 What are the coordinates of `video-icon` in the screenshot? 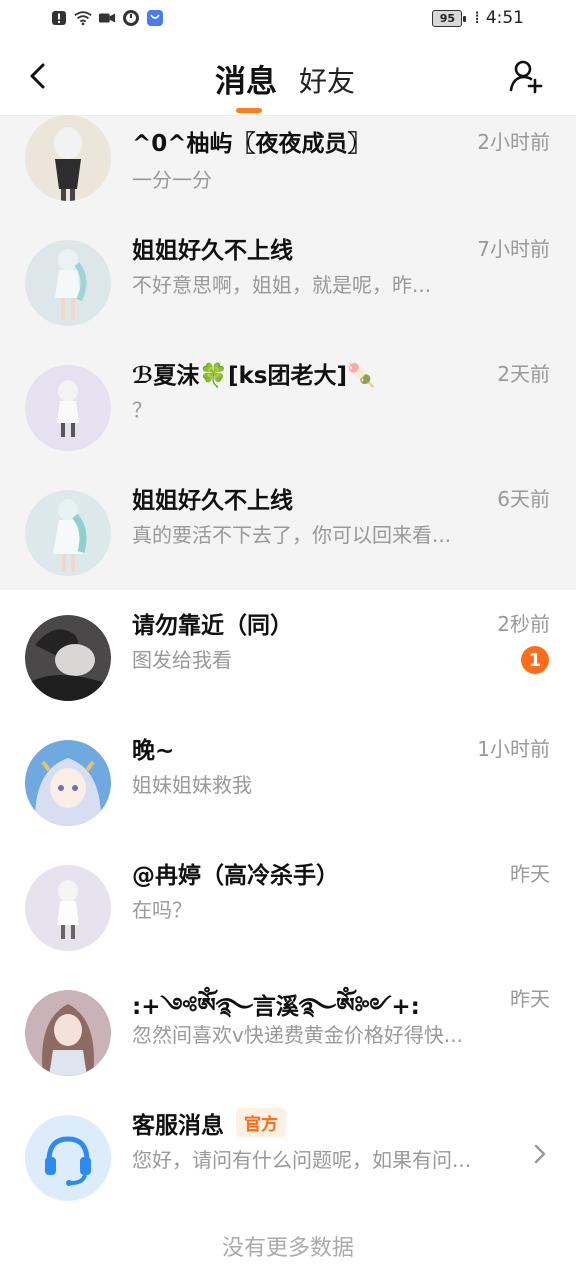 It's located at (107, 18).